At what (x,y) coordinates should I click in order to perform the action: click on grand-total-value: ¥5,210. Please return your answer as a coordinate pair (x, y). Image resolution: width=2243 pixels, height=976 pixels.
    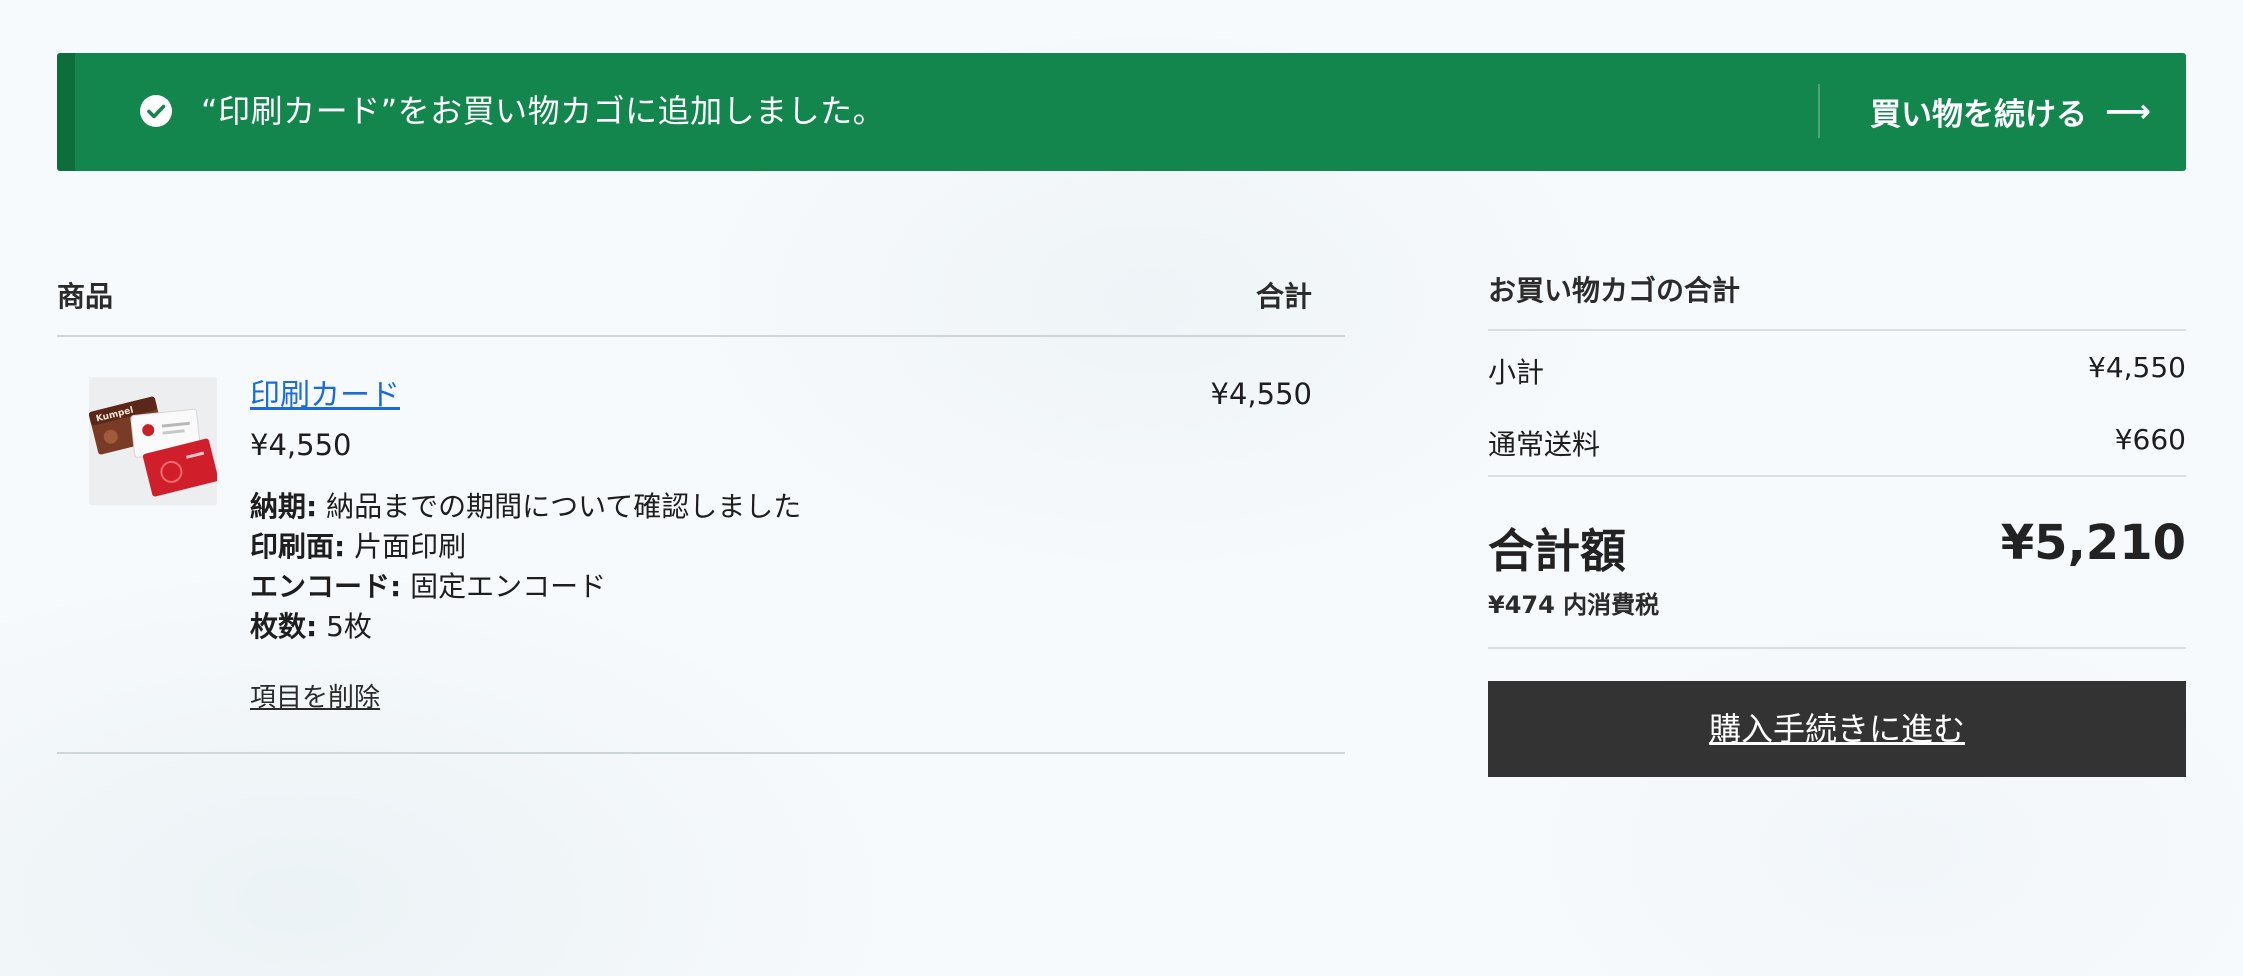
    Looking at the image, I should click on (2093, 543).